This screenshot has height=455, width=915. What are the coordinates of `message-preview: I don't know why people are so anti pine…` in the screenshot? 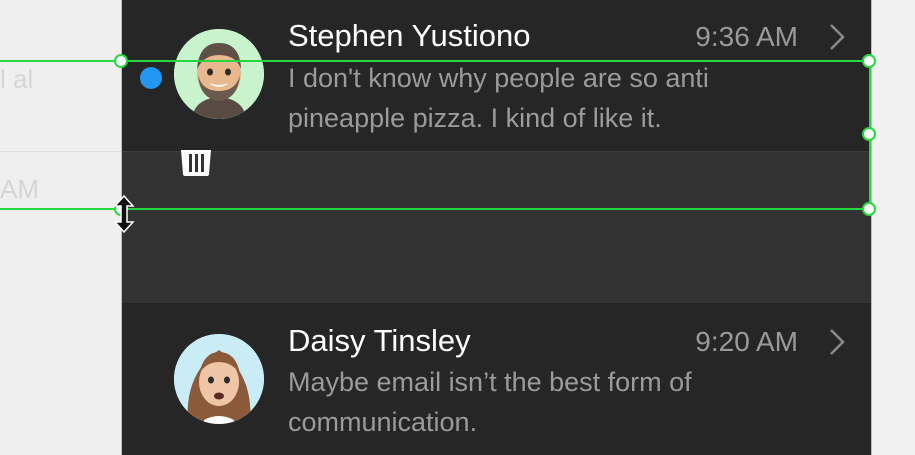 It's located at (538, 98).